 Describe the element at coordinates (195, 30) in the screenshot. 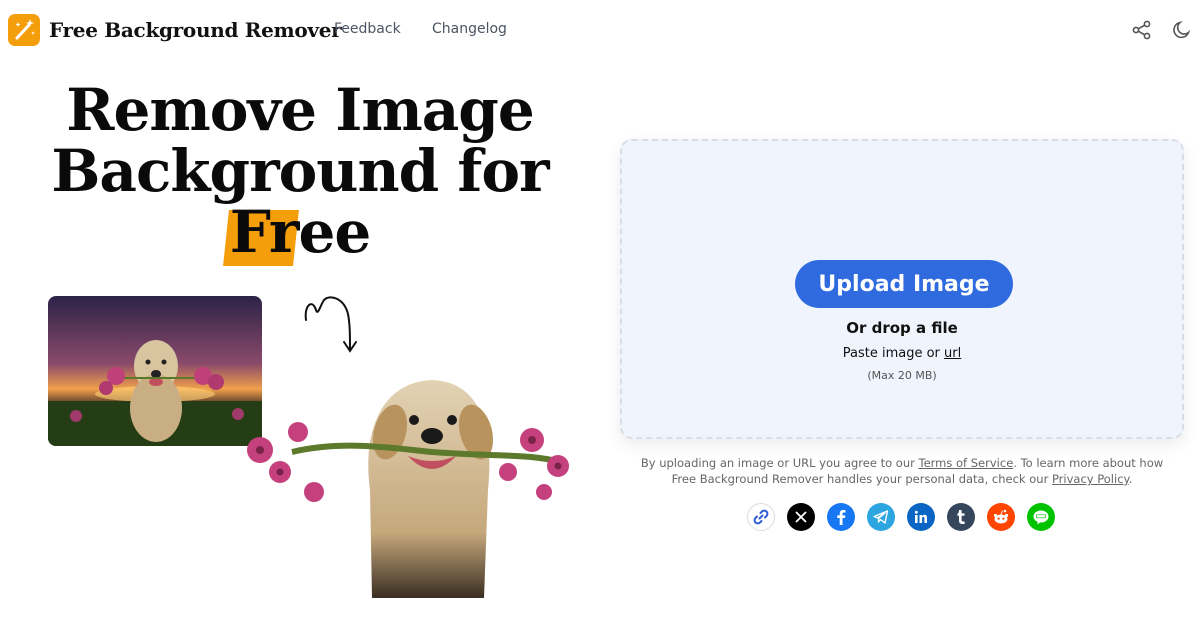

I see `brand-name: Free Background Remover` at that location.